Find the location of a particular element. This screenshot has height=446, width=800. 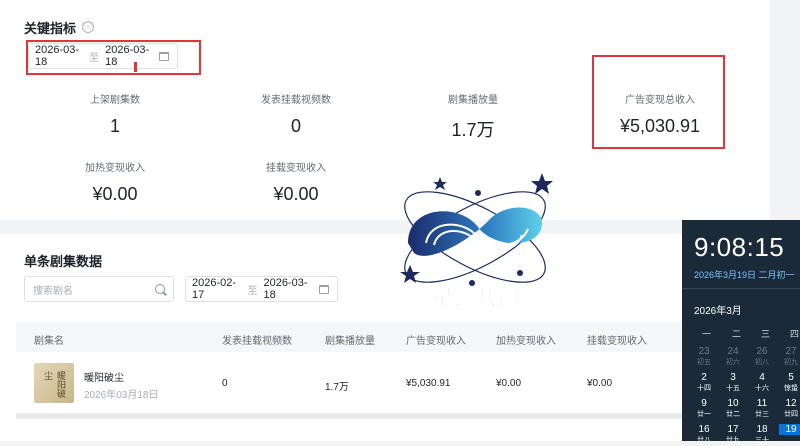

watermark-text: 星链共创 is located at coordinates (475, 298).